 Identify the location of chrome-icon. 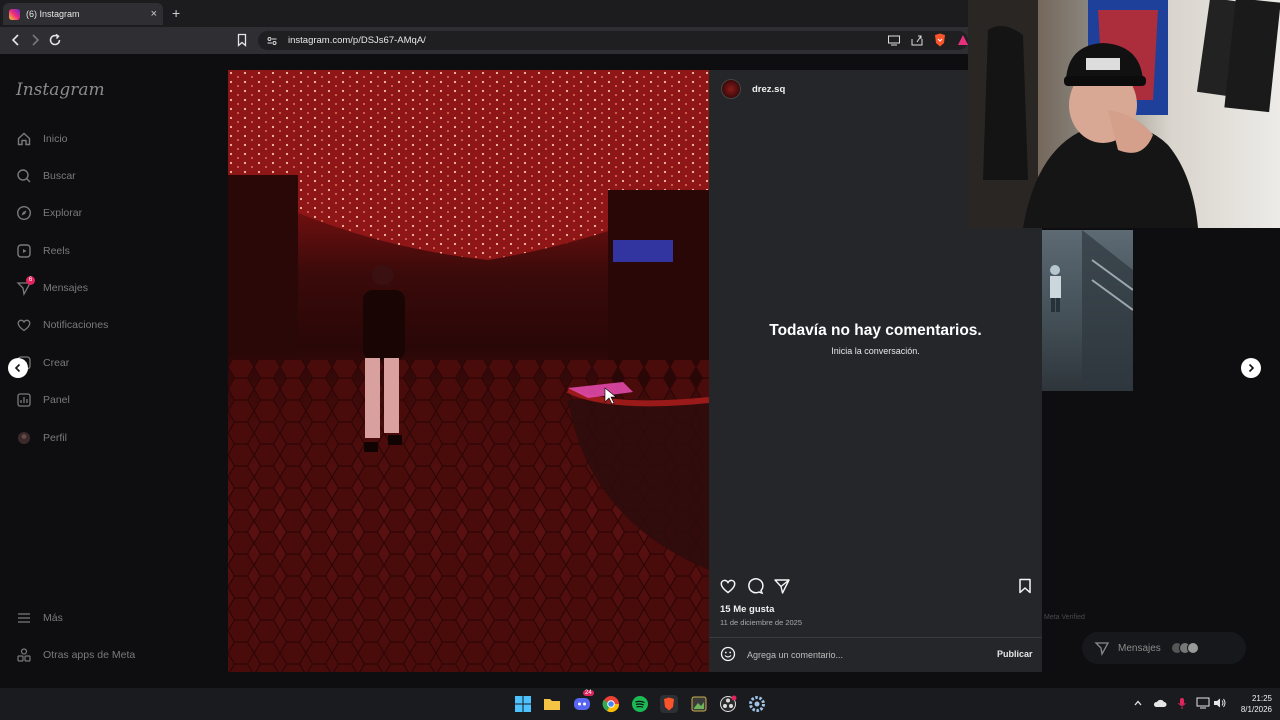
(611, 704).